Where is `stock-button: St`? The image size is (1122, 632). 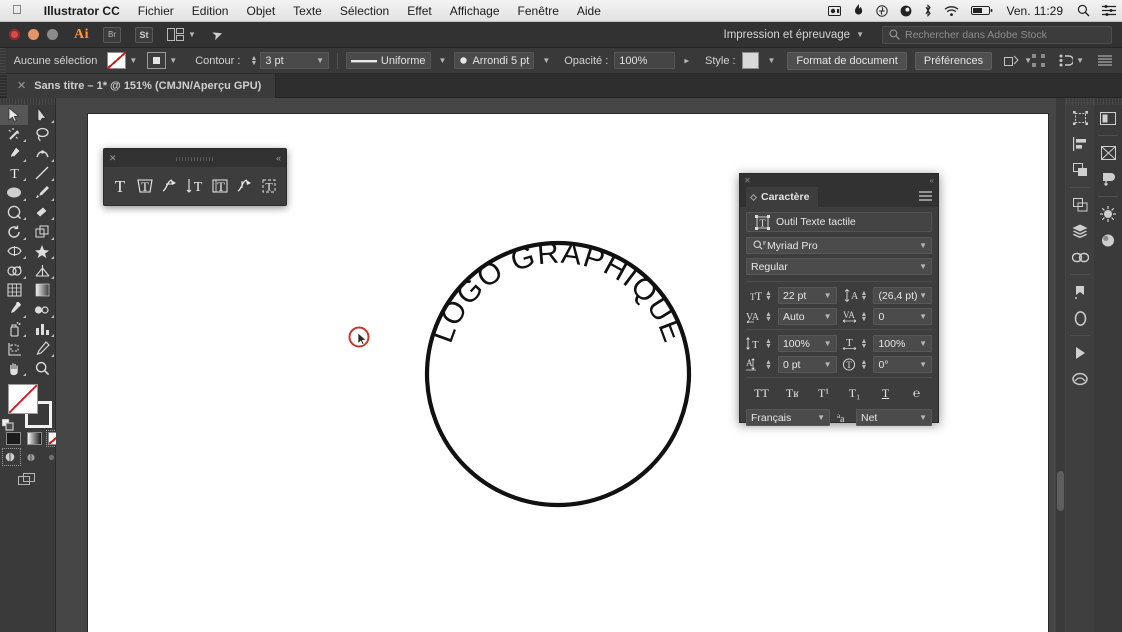
stock-button: St is located at coordinates (144, 34).